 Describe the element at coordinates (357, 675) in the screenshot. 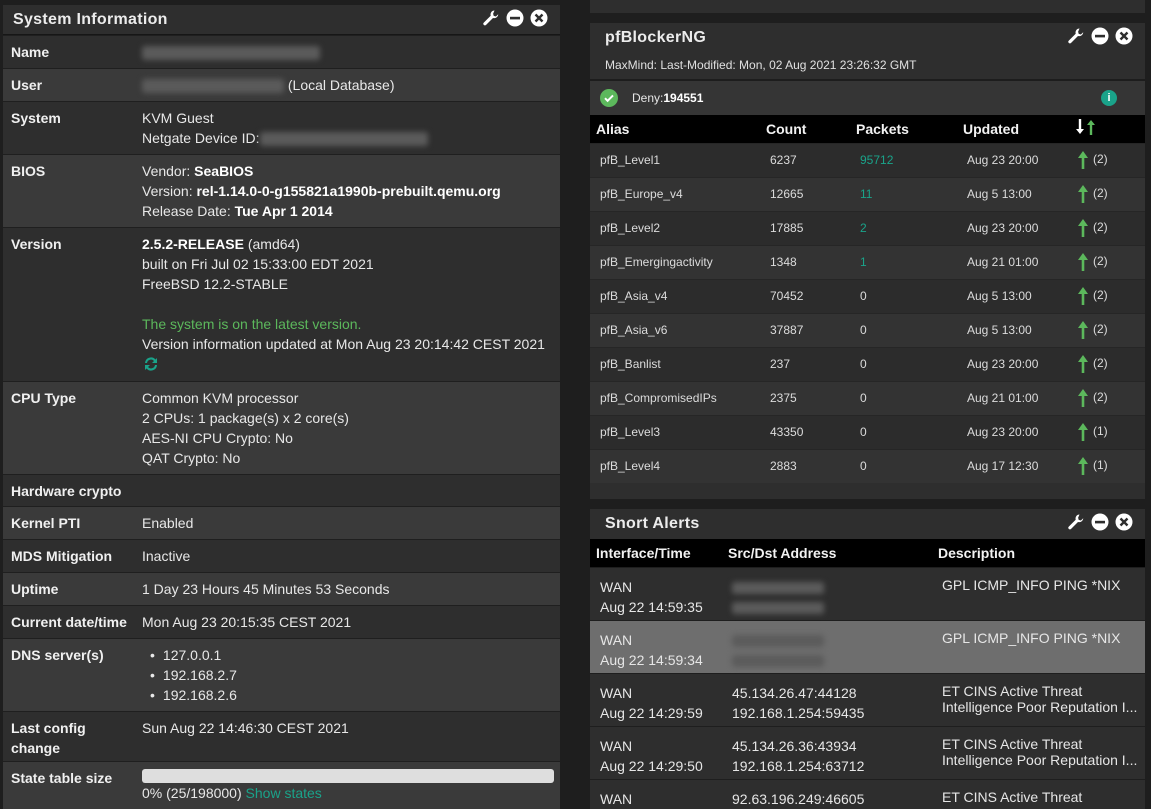

I see `dns-server: 192.168.2.7` at that location.